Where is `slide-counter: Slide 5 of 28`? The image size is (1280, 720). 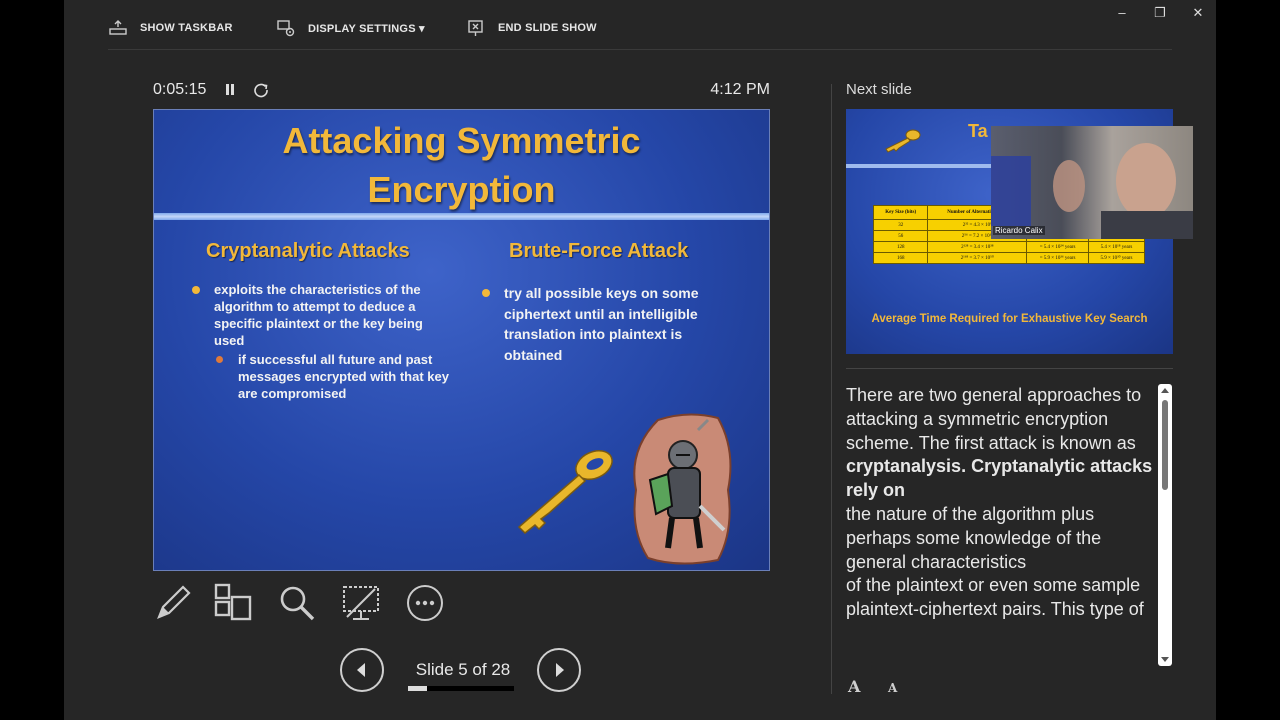
slide-counter: Slide 5 of 28 is located at coordinates (463, 669).